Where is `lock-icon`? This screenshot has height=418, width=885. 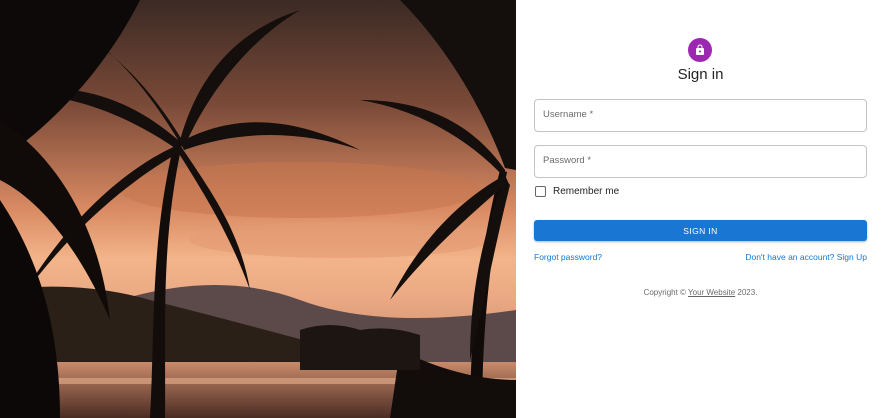 lock-icon is located at coordinates (700, 49).